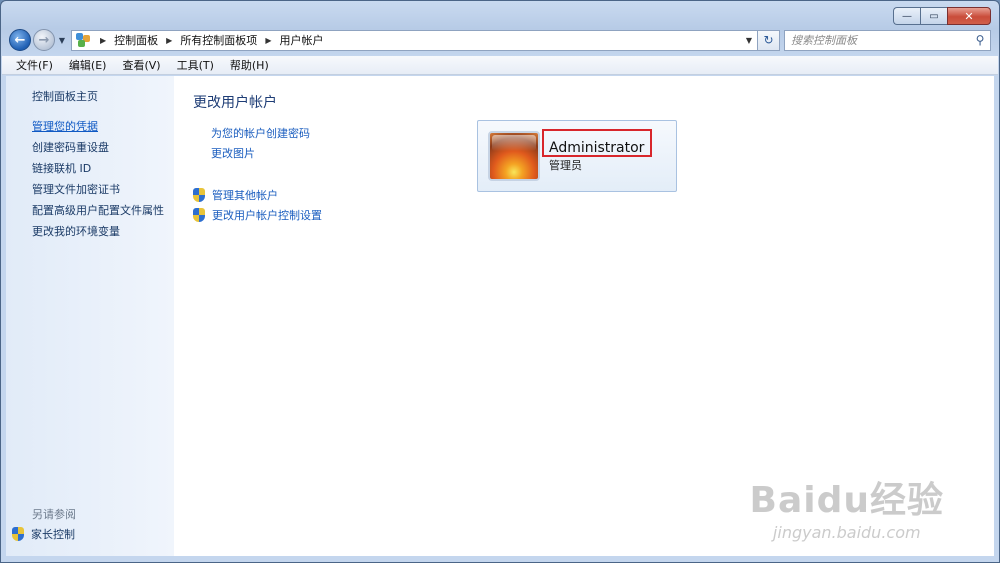 This screenshot has width=1000, height=563. Describe the element at coordinates (141, 65) in the screenshot. I see `menu-view: 查看(V)` at that location.